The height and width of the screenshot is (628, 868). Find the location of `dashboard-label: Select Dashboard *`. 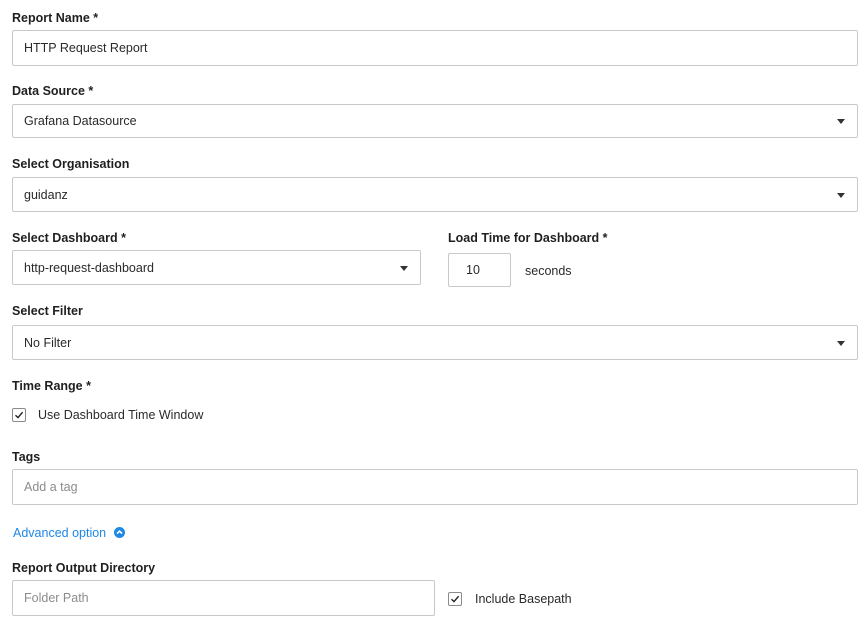

dashboard-label: Select Dashboard * is located at coordinates (69, 238).